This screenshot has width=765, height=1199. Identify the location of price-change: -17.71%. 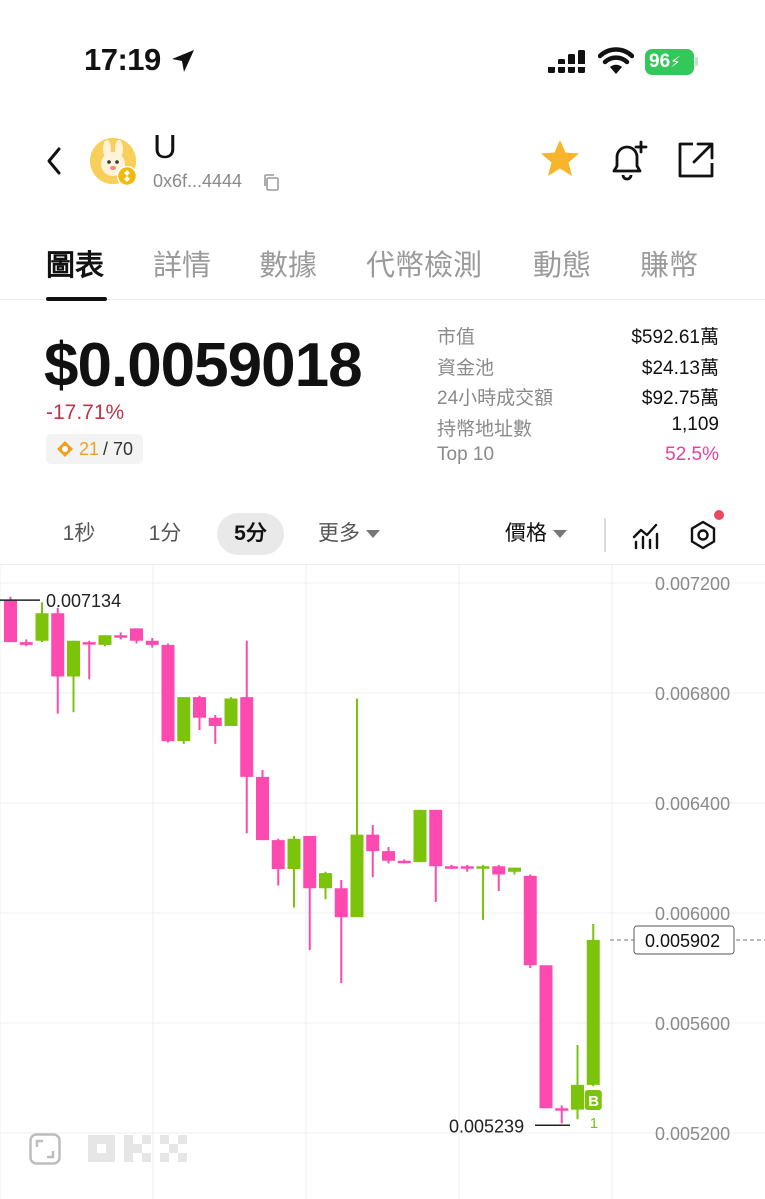
(85, 412).